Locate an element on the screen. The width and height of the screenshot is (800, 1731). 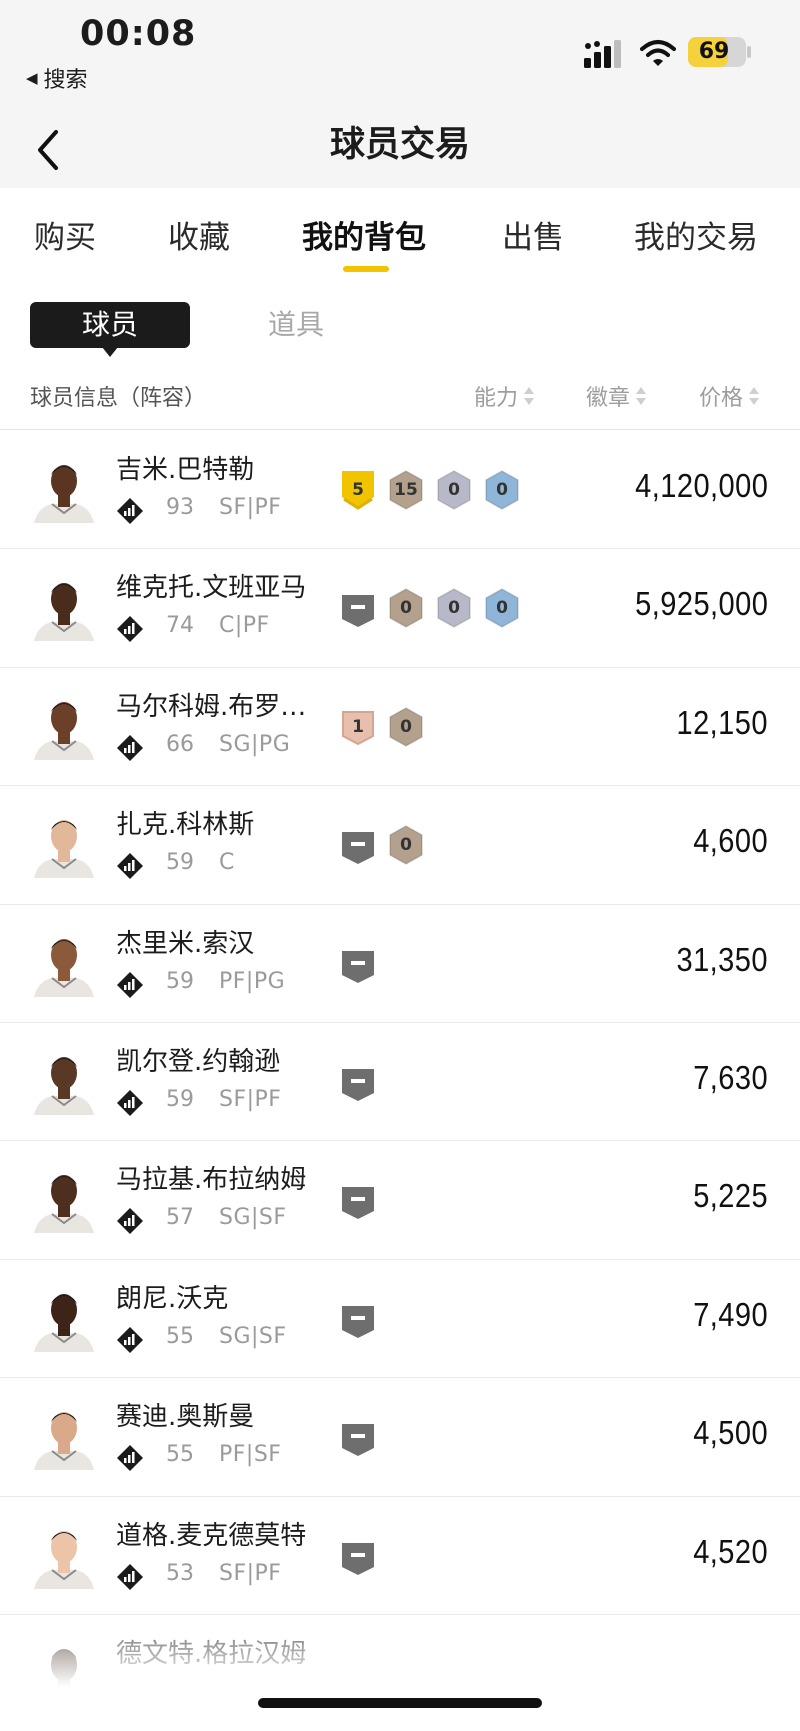
badge-group: 10 is located at coordinates (382, 727).